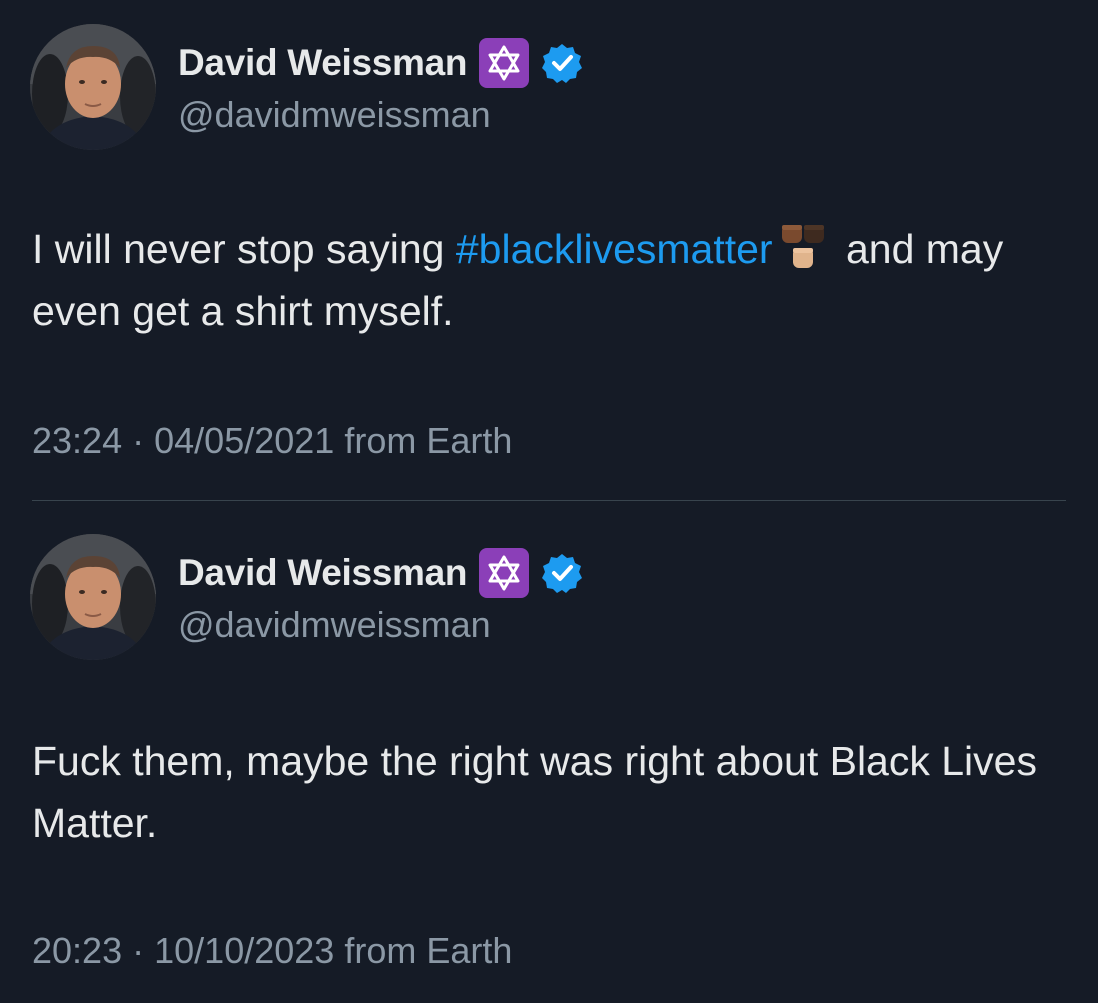 Image resolution: width=1098 pixels, height=1003 pixels. Describe the element at coordinates (244, 440) in the screenshot. I see `tweet-date: 04/05/2021` at that location.